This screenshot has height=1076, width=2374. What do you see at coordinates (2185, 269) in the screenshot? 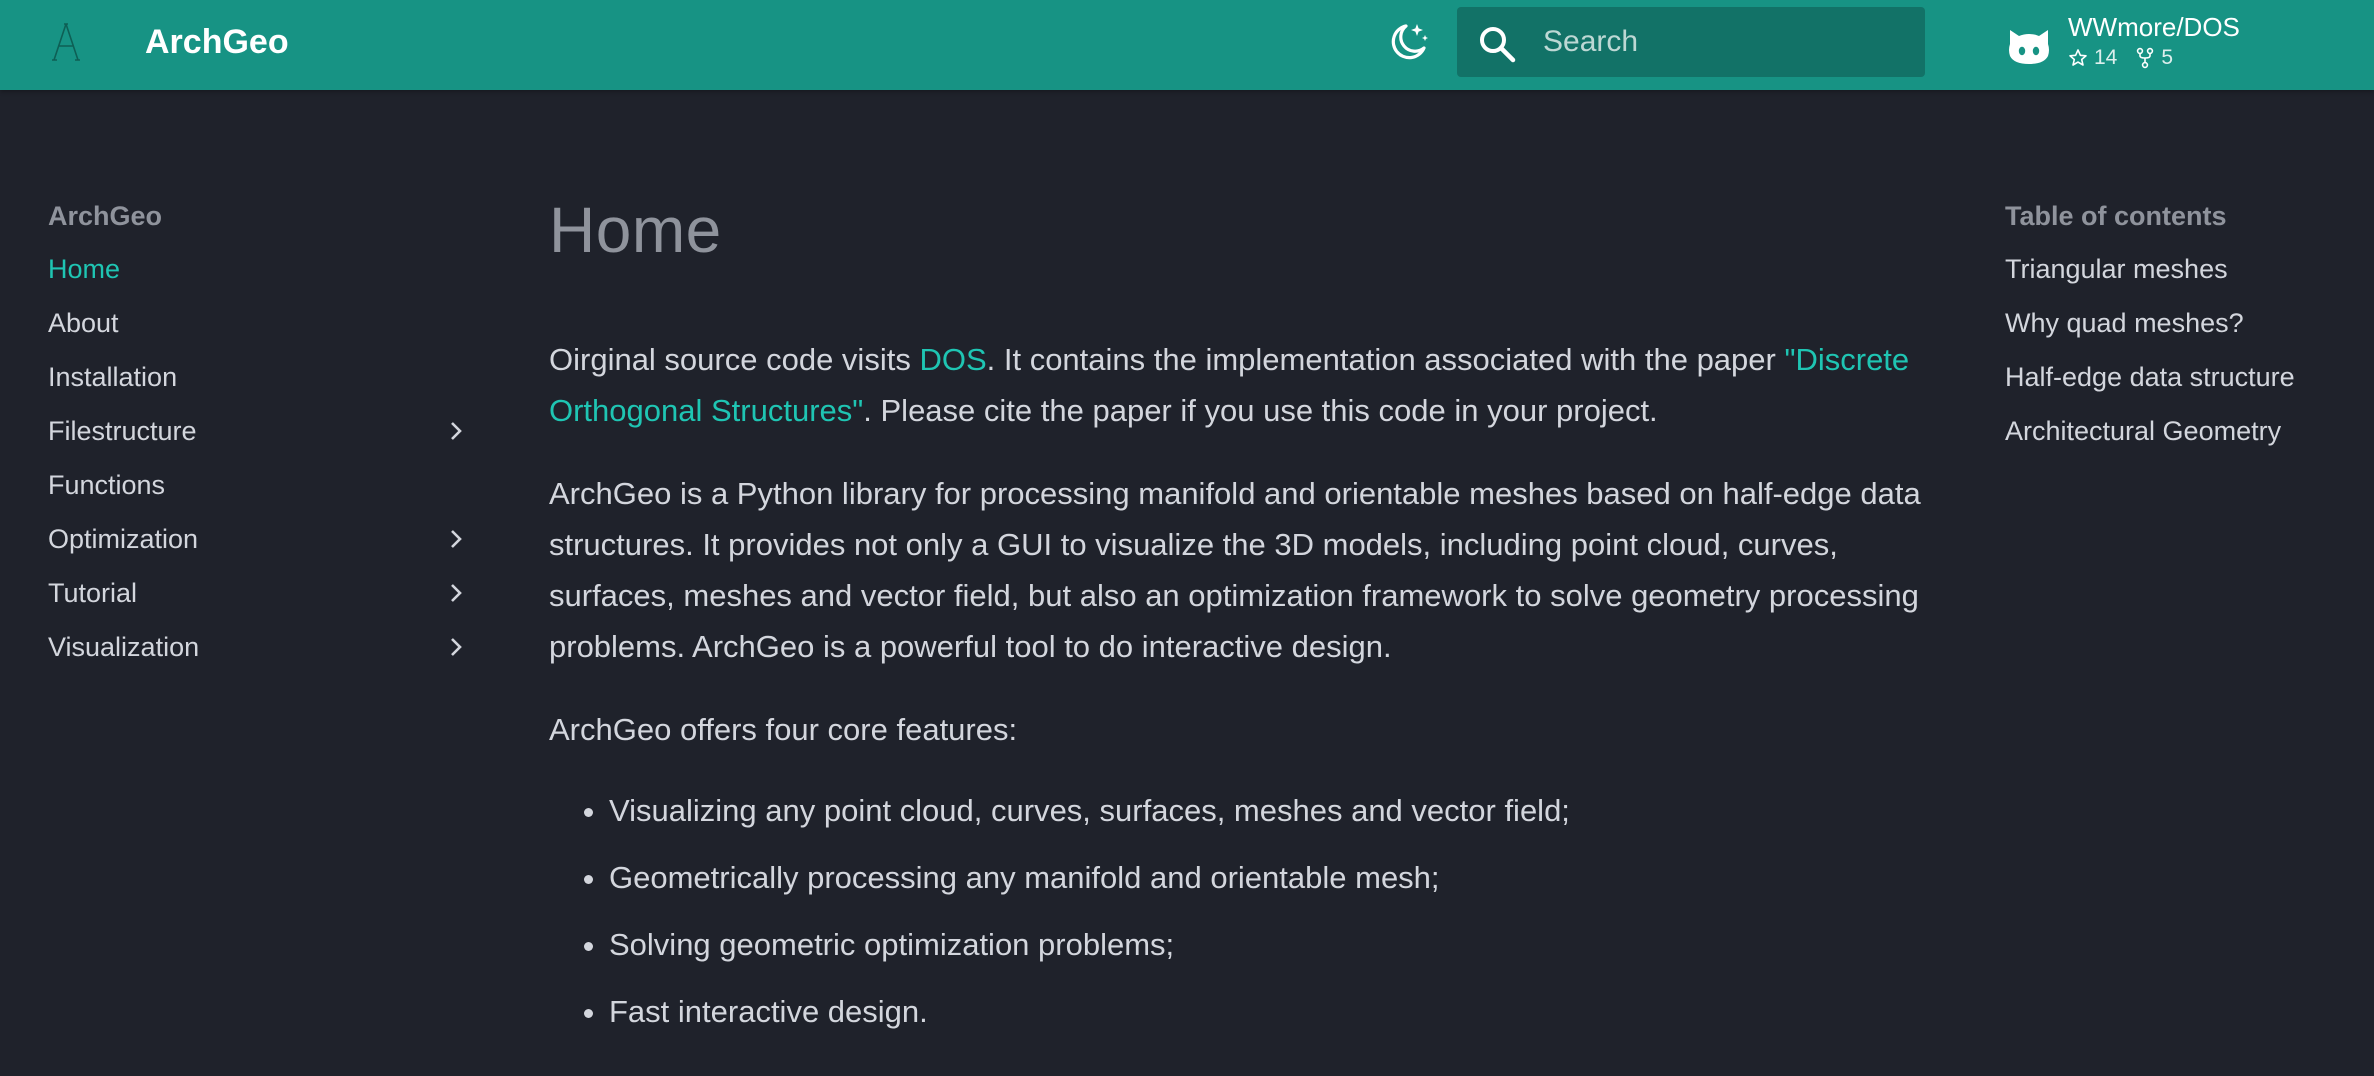
I see `toc-item-triangular-meshes: Triangular meshes` at bounding box center [2185, 269].